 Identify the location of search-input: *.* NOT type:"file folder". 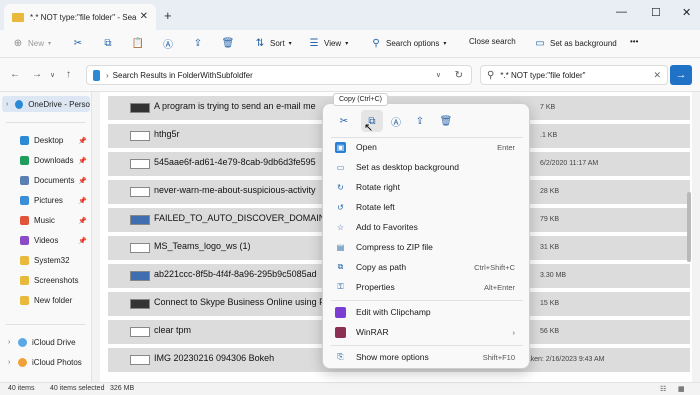
(542, 75).